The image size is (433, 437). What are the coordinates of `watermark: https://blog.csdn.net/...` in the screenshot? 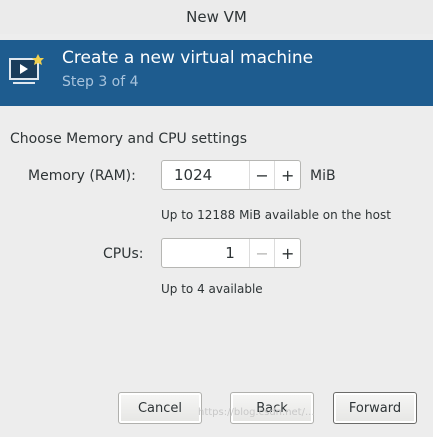 It's located at (256, 412).